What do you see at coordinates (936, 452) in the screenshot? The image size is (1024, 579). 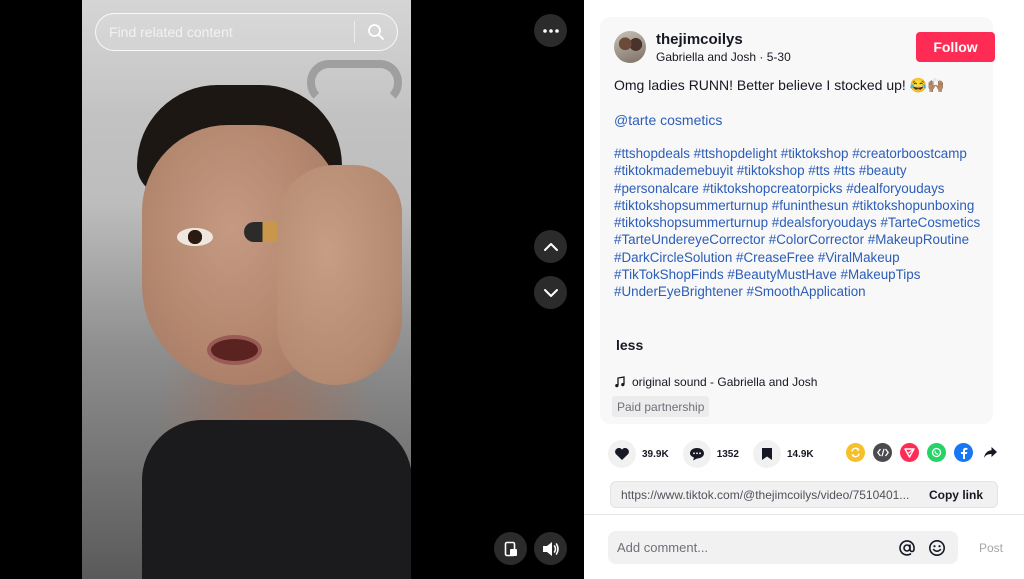 I see `whatsapp-icon` at bounding box center [936, 452].